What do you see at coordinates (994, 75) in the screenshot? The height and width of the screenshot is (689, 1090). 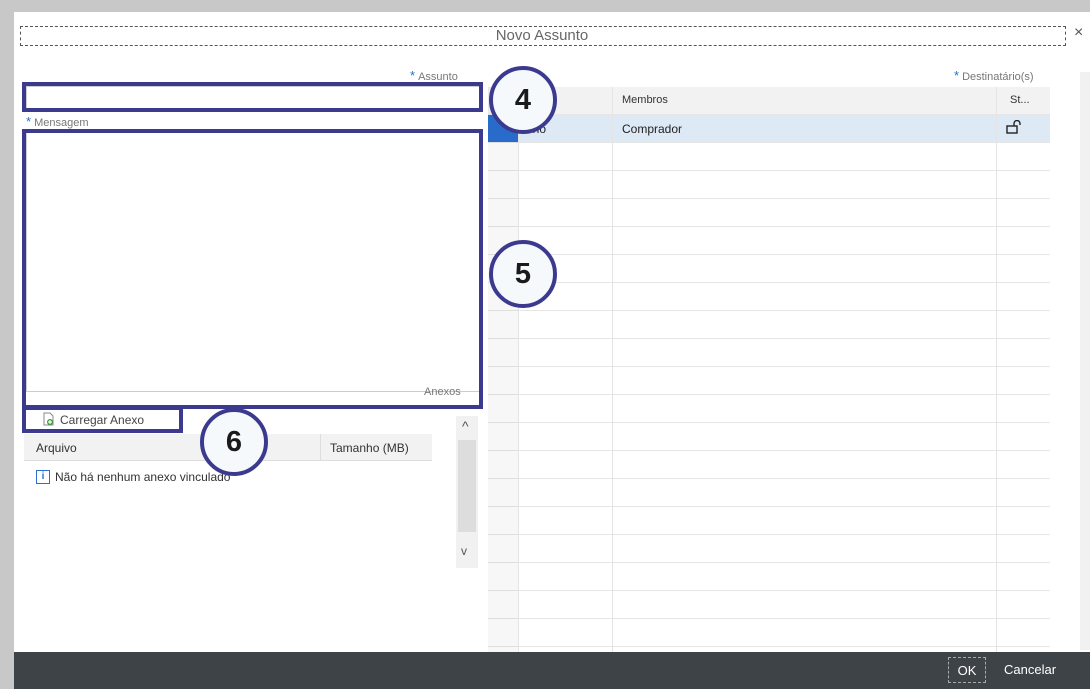 I see `recipients-label: * Destinatário(s)` at bounding box center [994, 75].